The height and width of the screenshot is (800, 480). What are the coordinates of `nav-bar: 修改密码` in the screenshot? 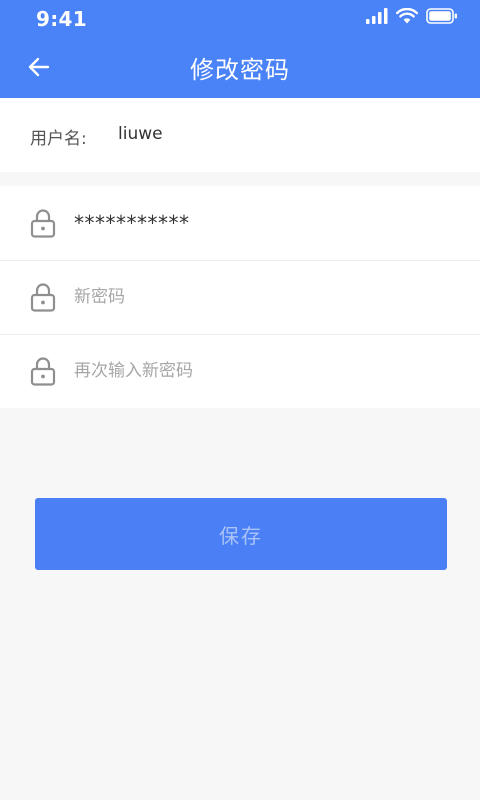 It's located at (240, 66).